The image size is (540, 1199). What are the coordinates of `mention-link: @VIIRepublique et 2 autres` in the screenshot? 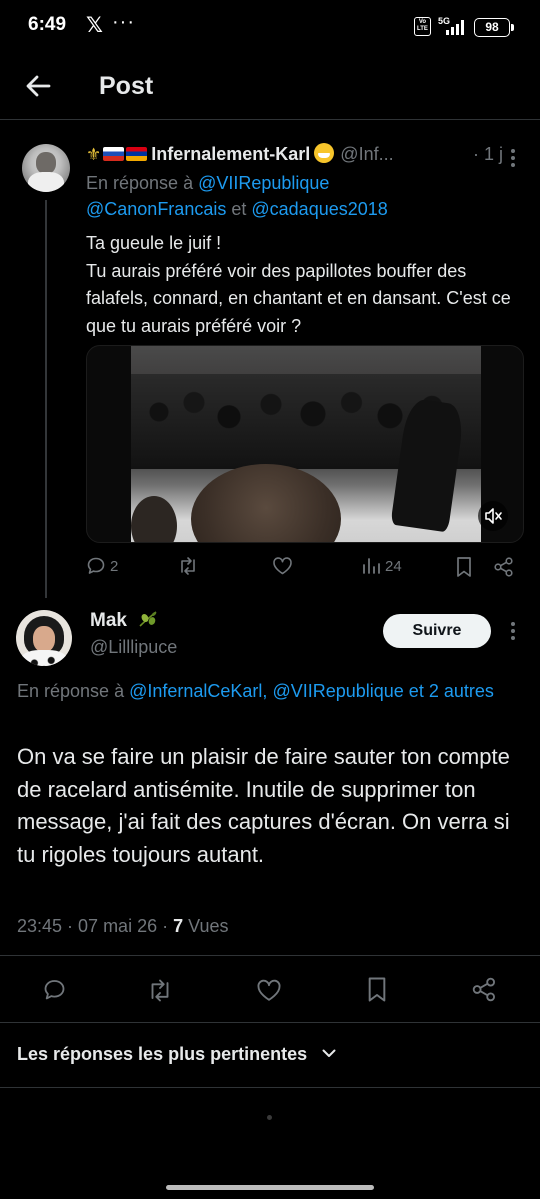 It's located at (382, 691).